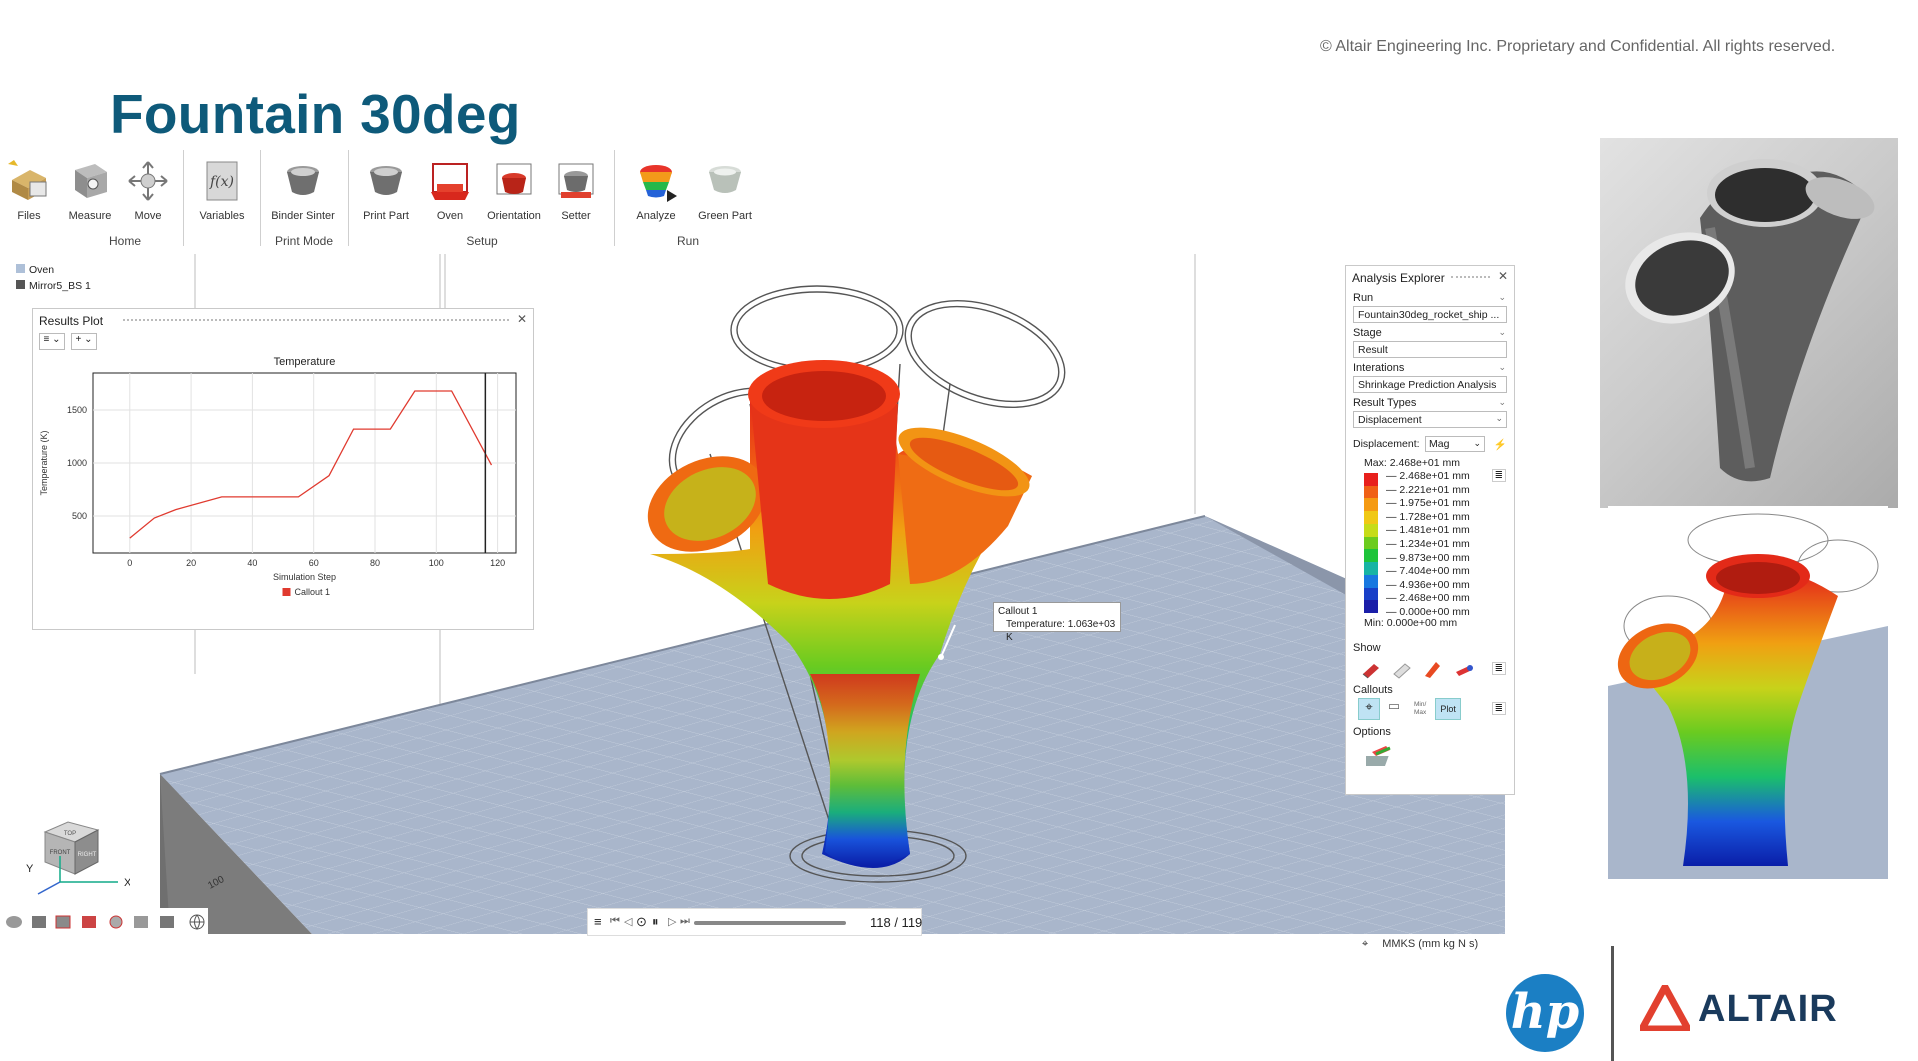  Describe the element at coordinates (688, 241) in the screenshot. I see `group-run-label: Run` at that location.